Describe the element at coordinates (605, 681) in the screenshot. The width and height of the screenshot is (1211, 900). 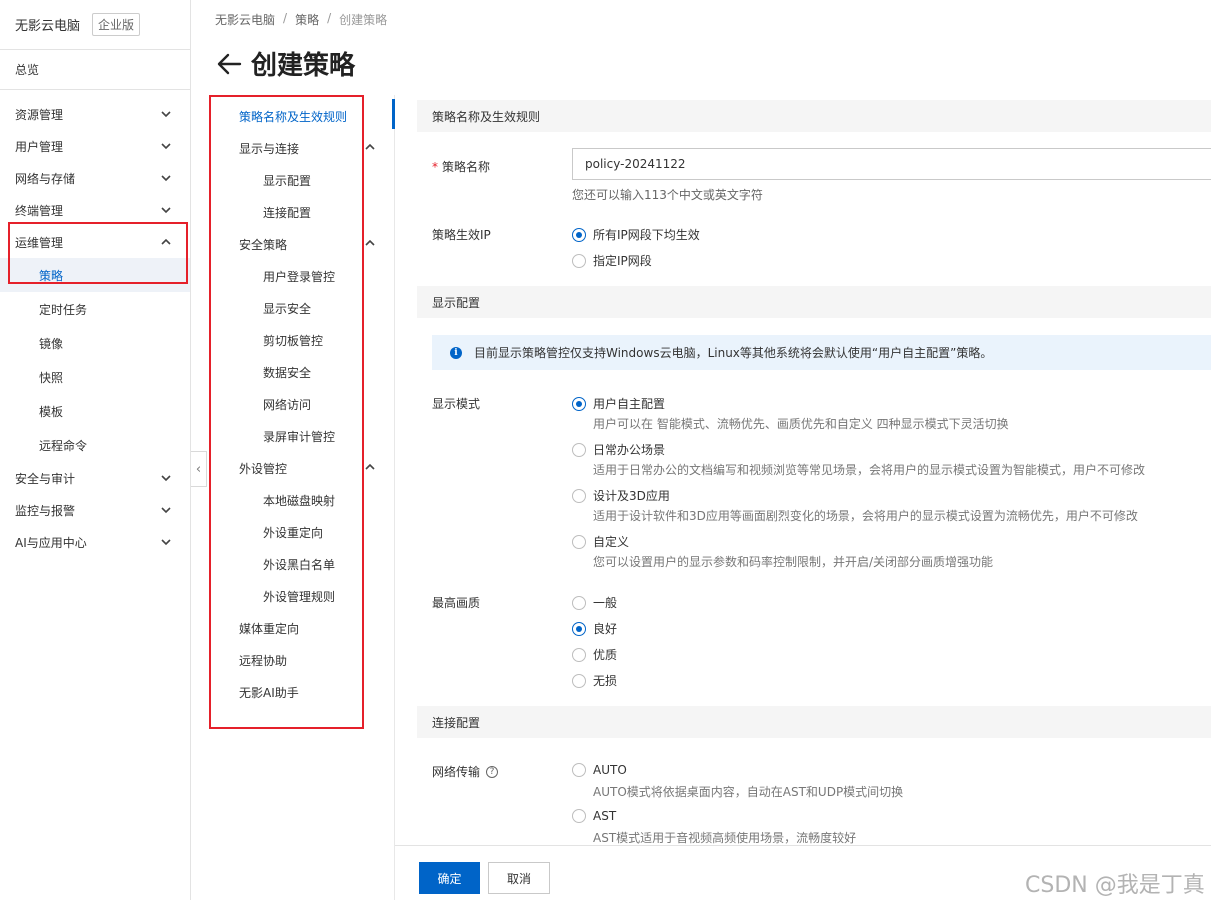
I see `radio-label: 无损` at that location.